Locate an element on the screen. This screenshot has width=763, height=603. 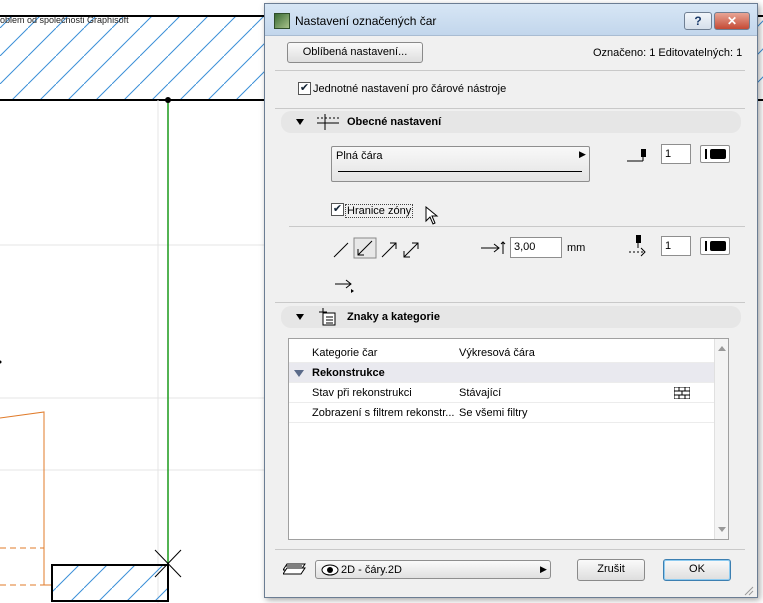
uniform-settings-checkbox: ✔ is located at coordinates (304, 88).